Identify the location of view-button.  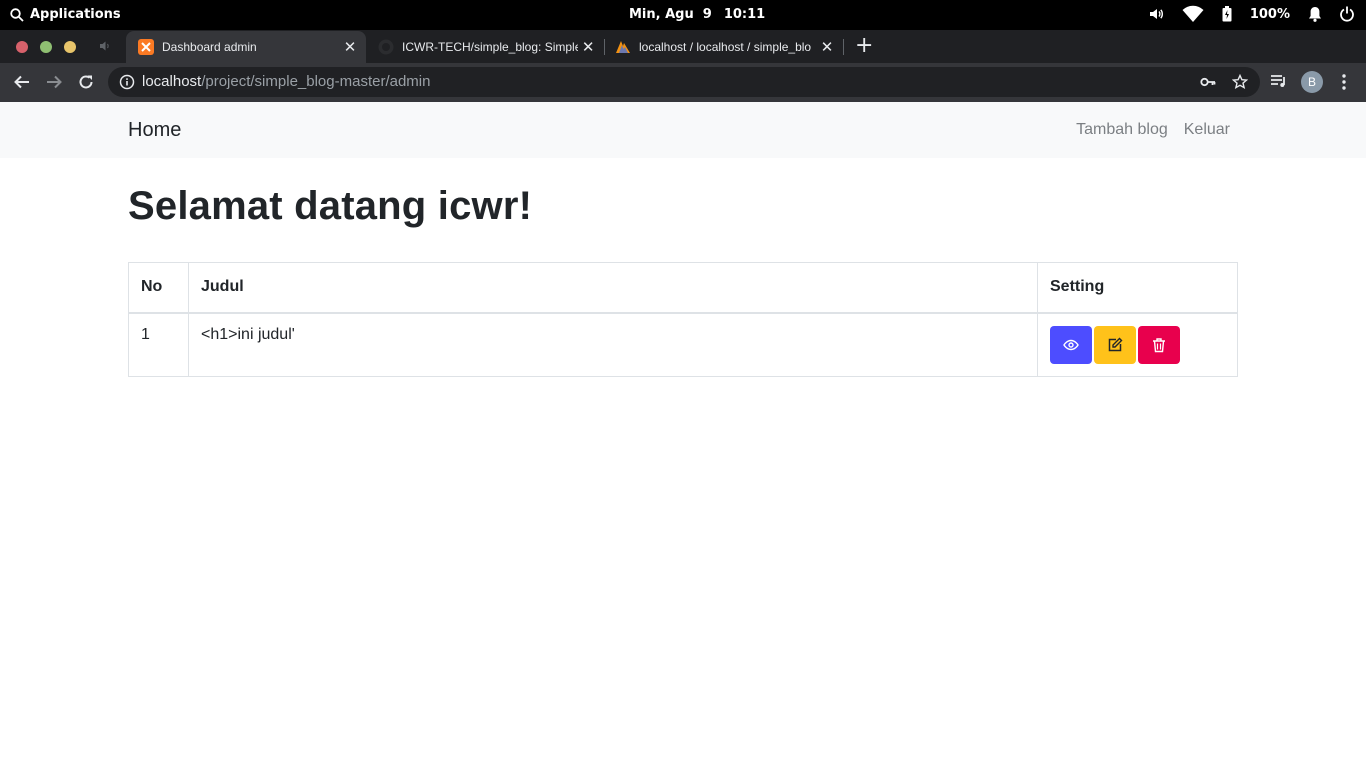
(1071, 344).